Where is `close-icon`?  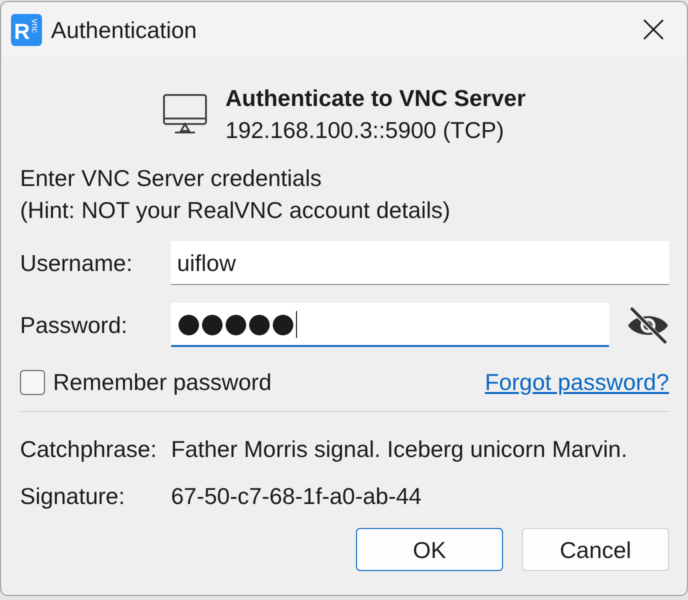 close-icon is located at coordinates (653, 29).